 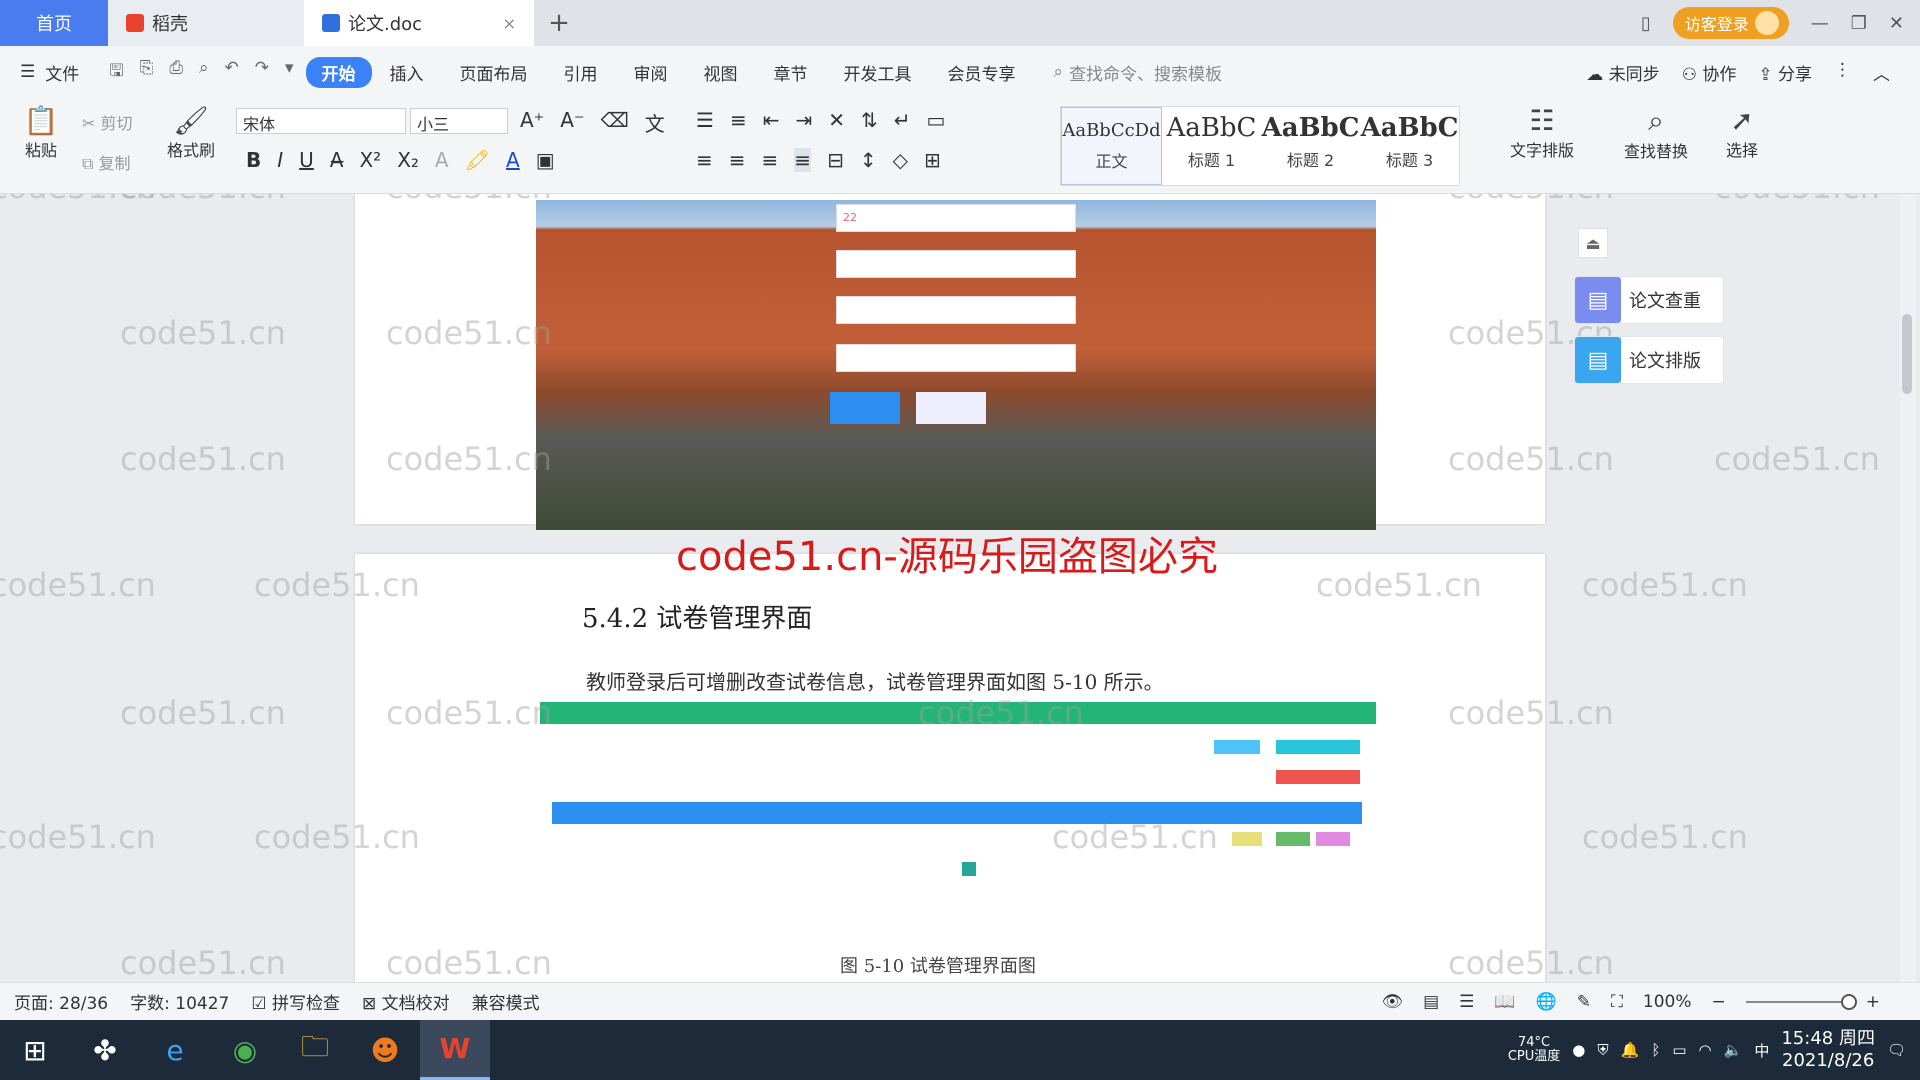 I want to click on guest-login-button: 访客登录, so click(x=1730, y=23).